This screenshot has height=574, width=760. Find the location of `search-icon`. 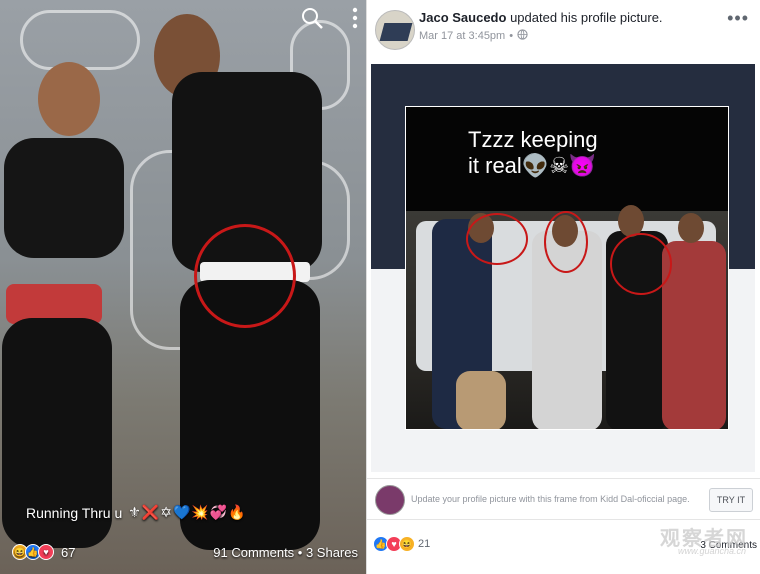

search-icon is located at coordinates (312, 18).